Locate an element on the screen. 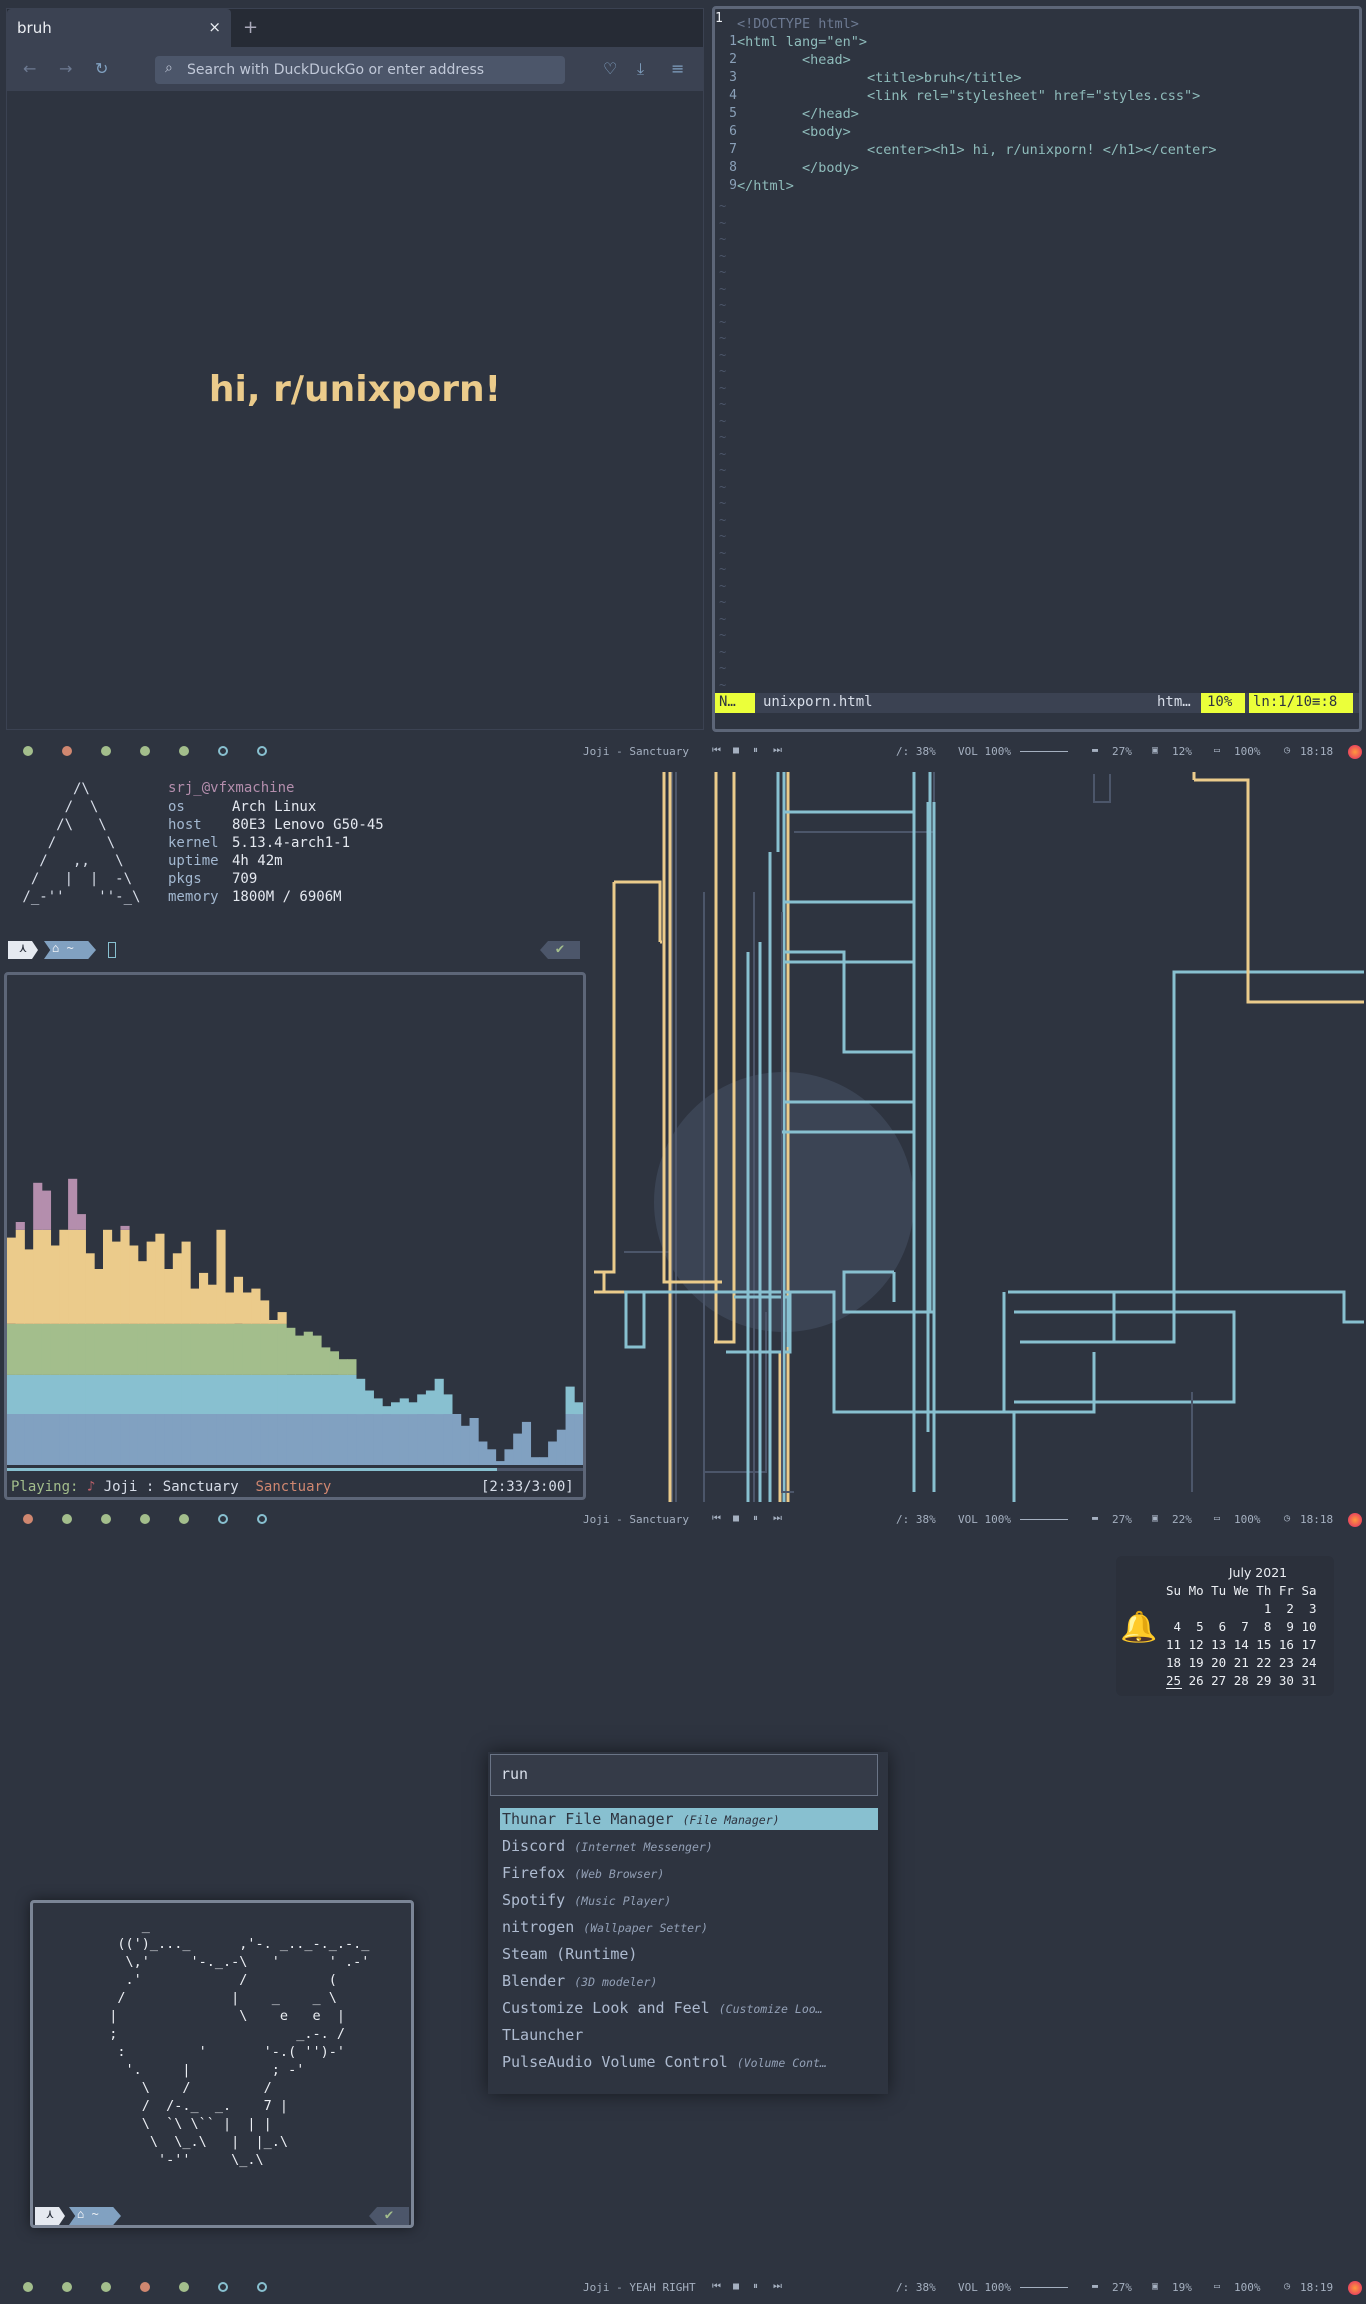 Image resolution: width=1366 pixels, height=2304 pixels. launcher-item: nitrogen (Wallpaper Setter) is located at coordinates (689, 1927).